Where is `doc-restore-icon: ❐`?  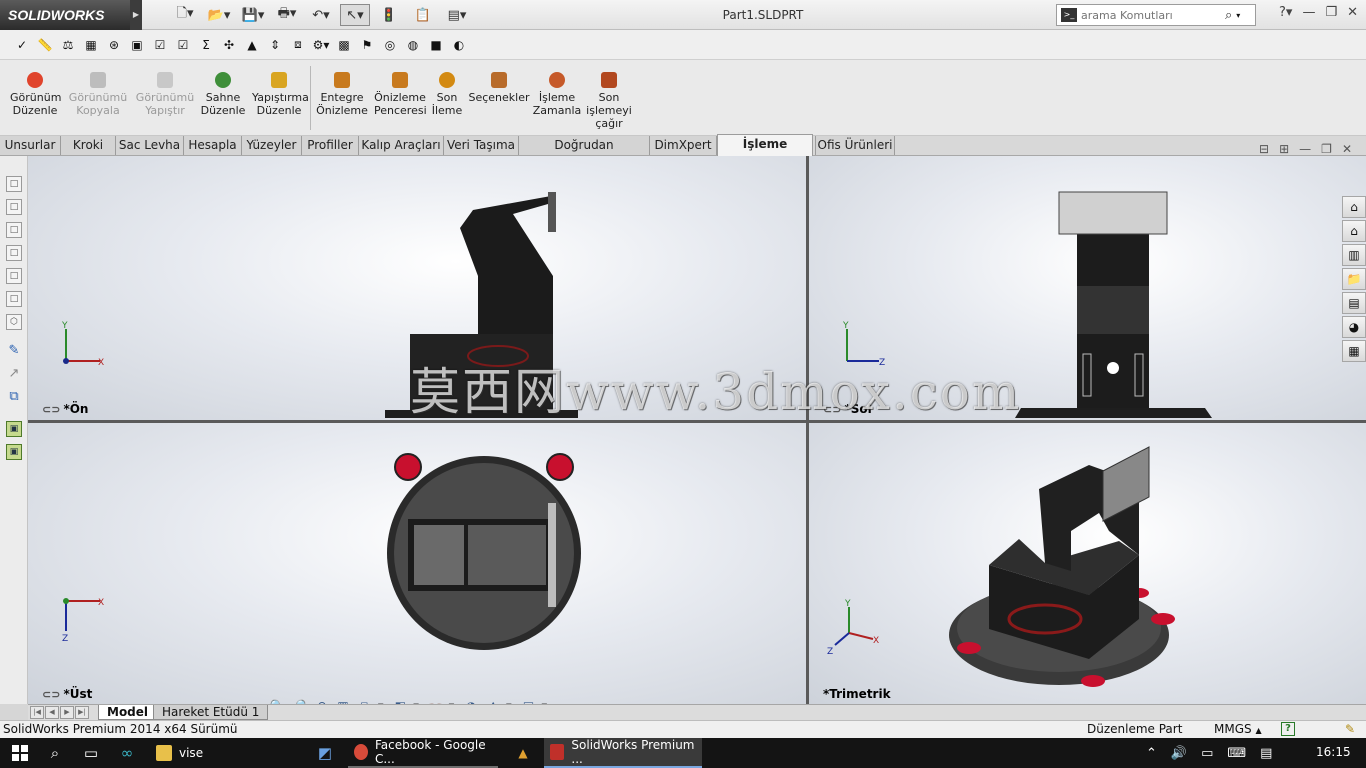
doc-restore-icon: ❐ is located at coordinates (1326, 149).